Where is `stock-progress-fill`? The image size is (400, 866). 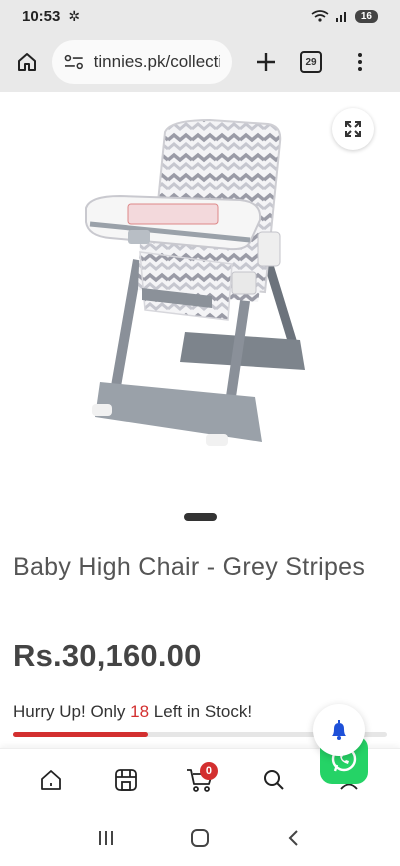 stock-progress-fill is located at coordinates (80, 734).